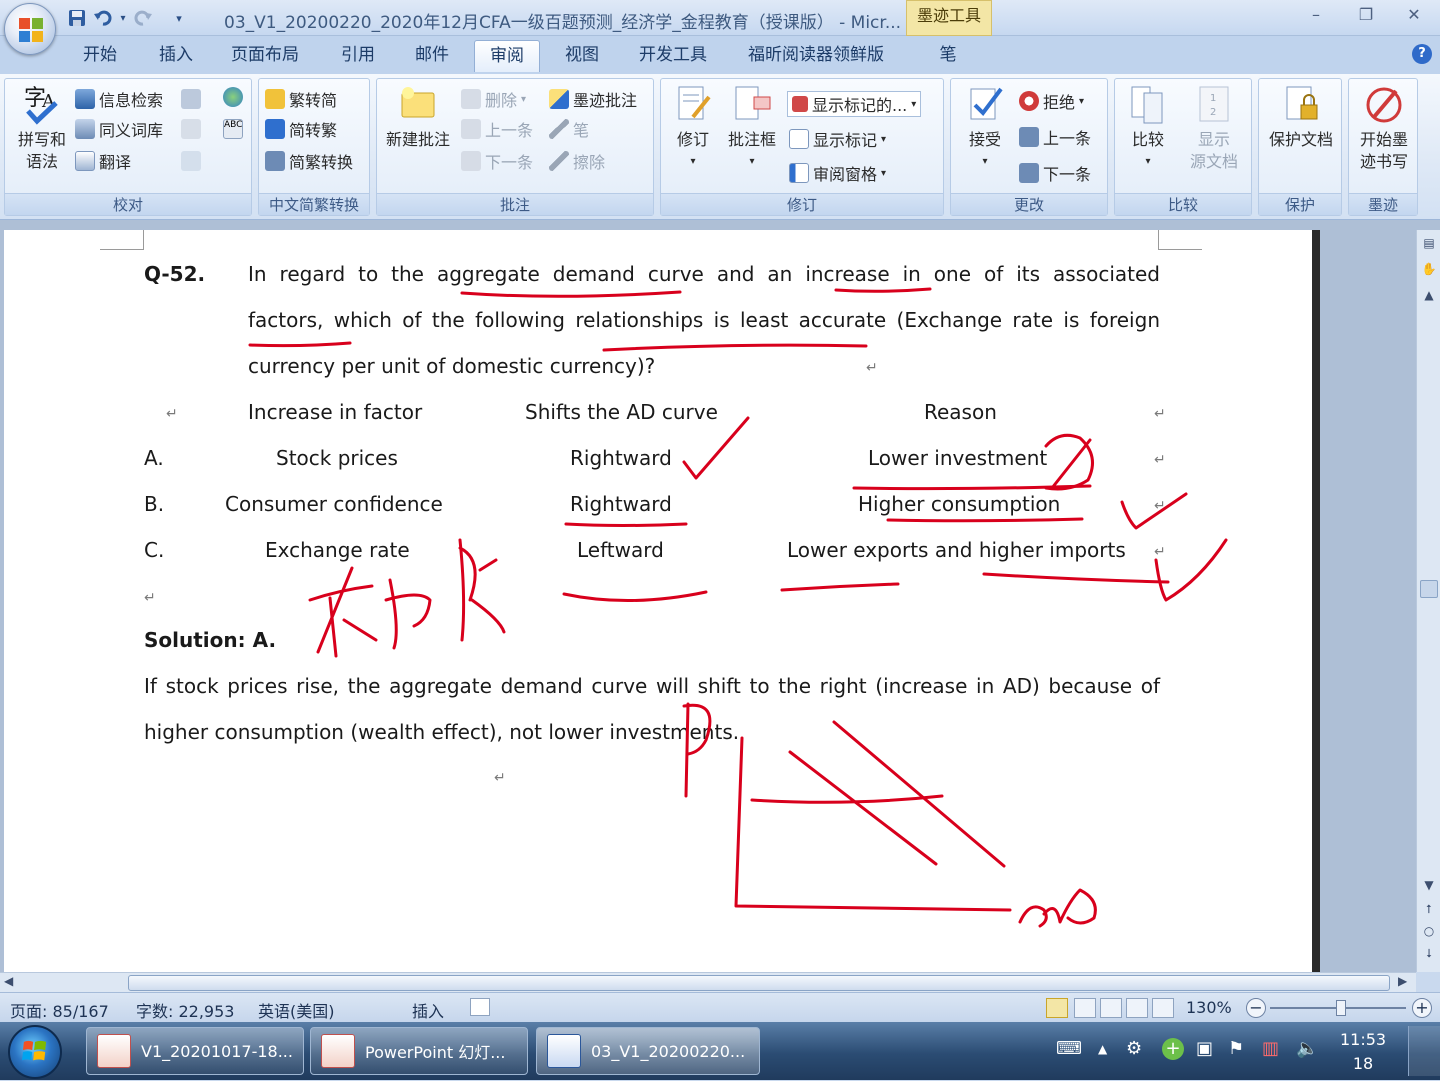  What do you see at coordinates (176, 56) in the screenshot?
I see `tab-insert: 插入` at bounding box center [176, 56].